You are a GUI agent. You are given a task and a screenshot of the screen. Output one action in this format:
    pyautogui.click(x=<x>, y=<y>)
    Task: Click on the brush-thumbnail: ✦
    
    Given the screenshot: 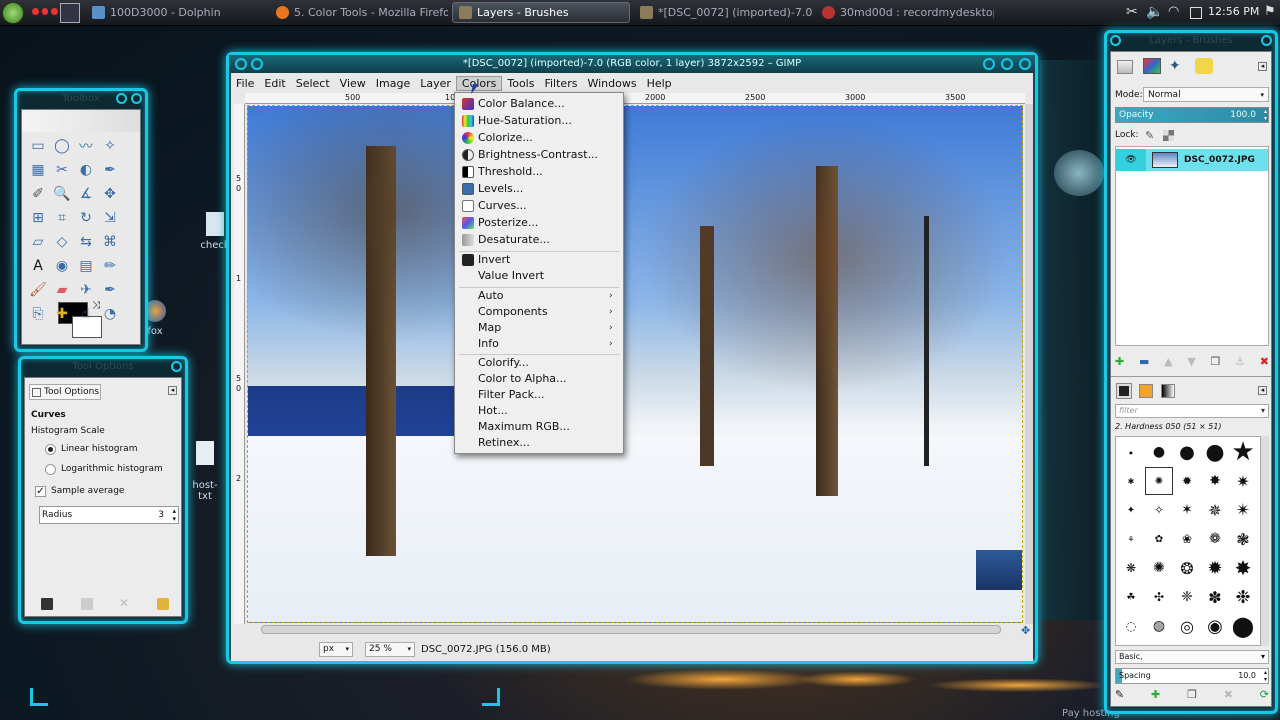 What is the action you would take?
    pyautogui.click(x=1131, y=510)
    